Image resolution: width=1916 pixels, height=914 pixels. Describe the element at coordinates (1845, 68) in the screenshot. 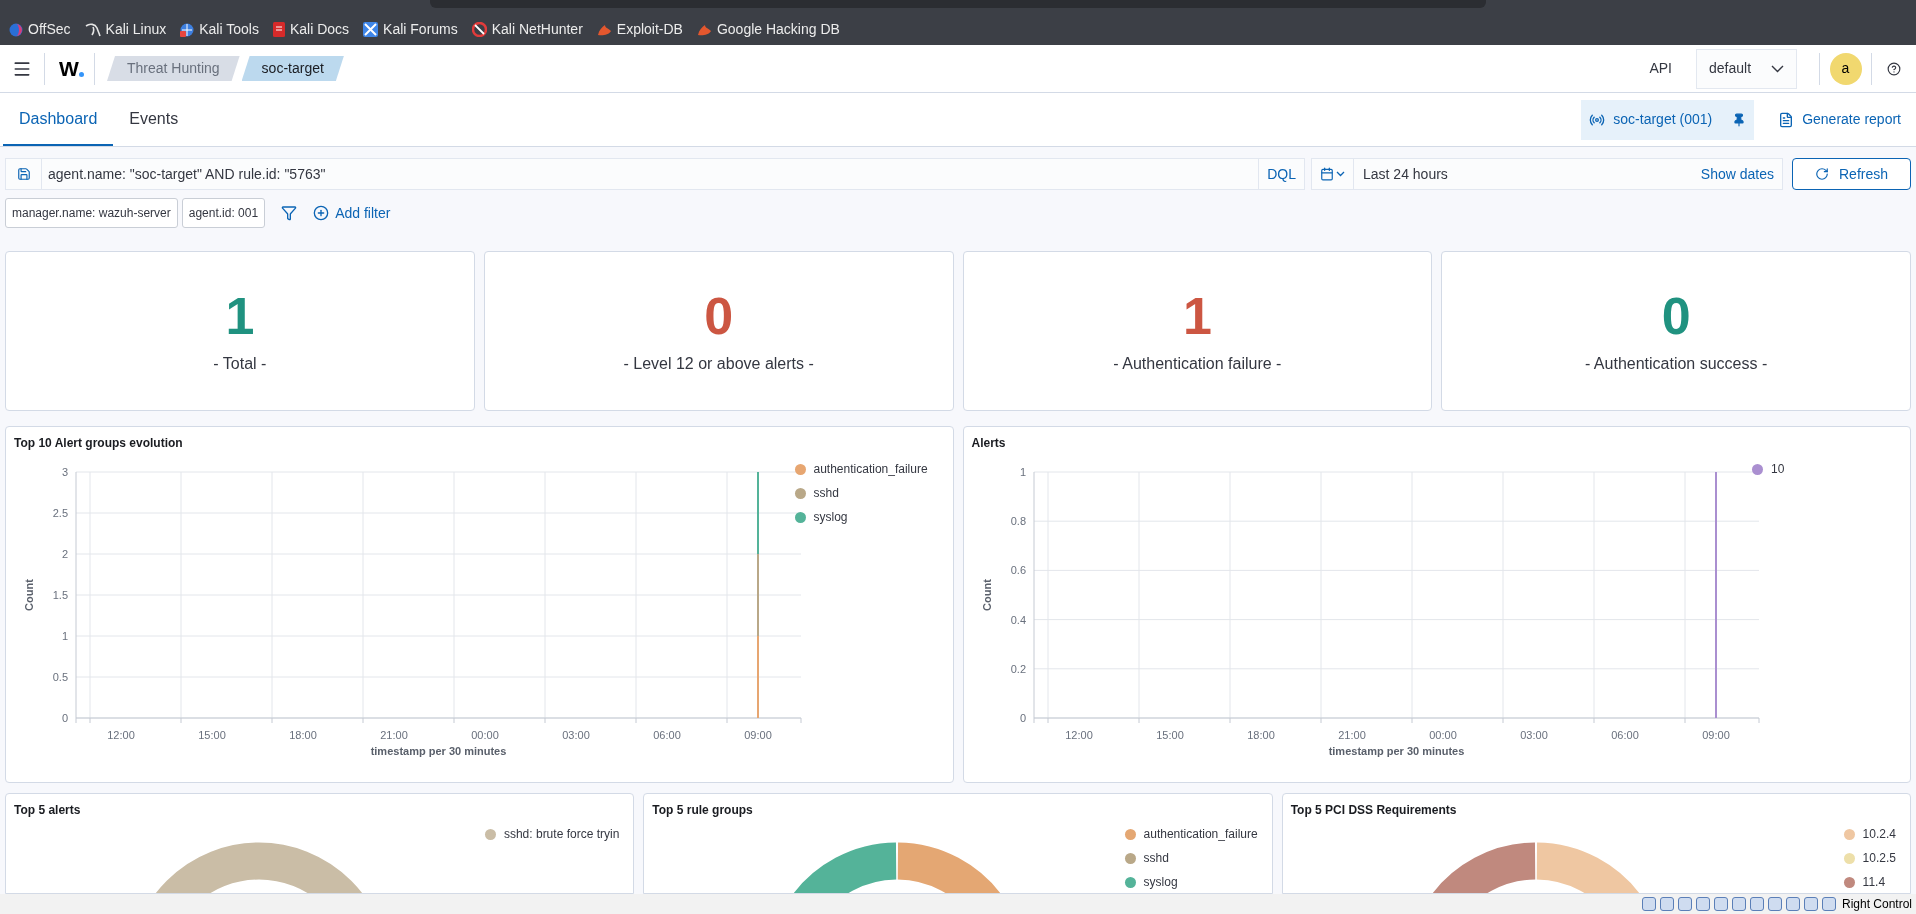

I see `avatar: a` at that location.